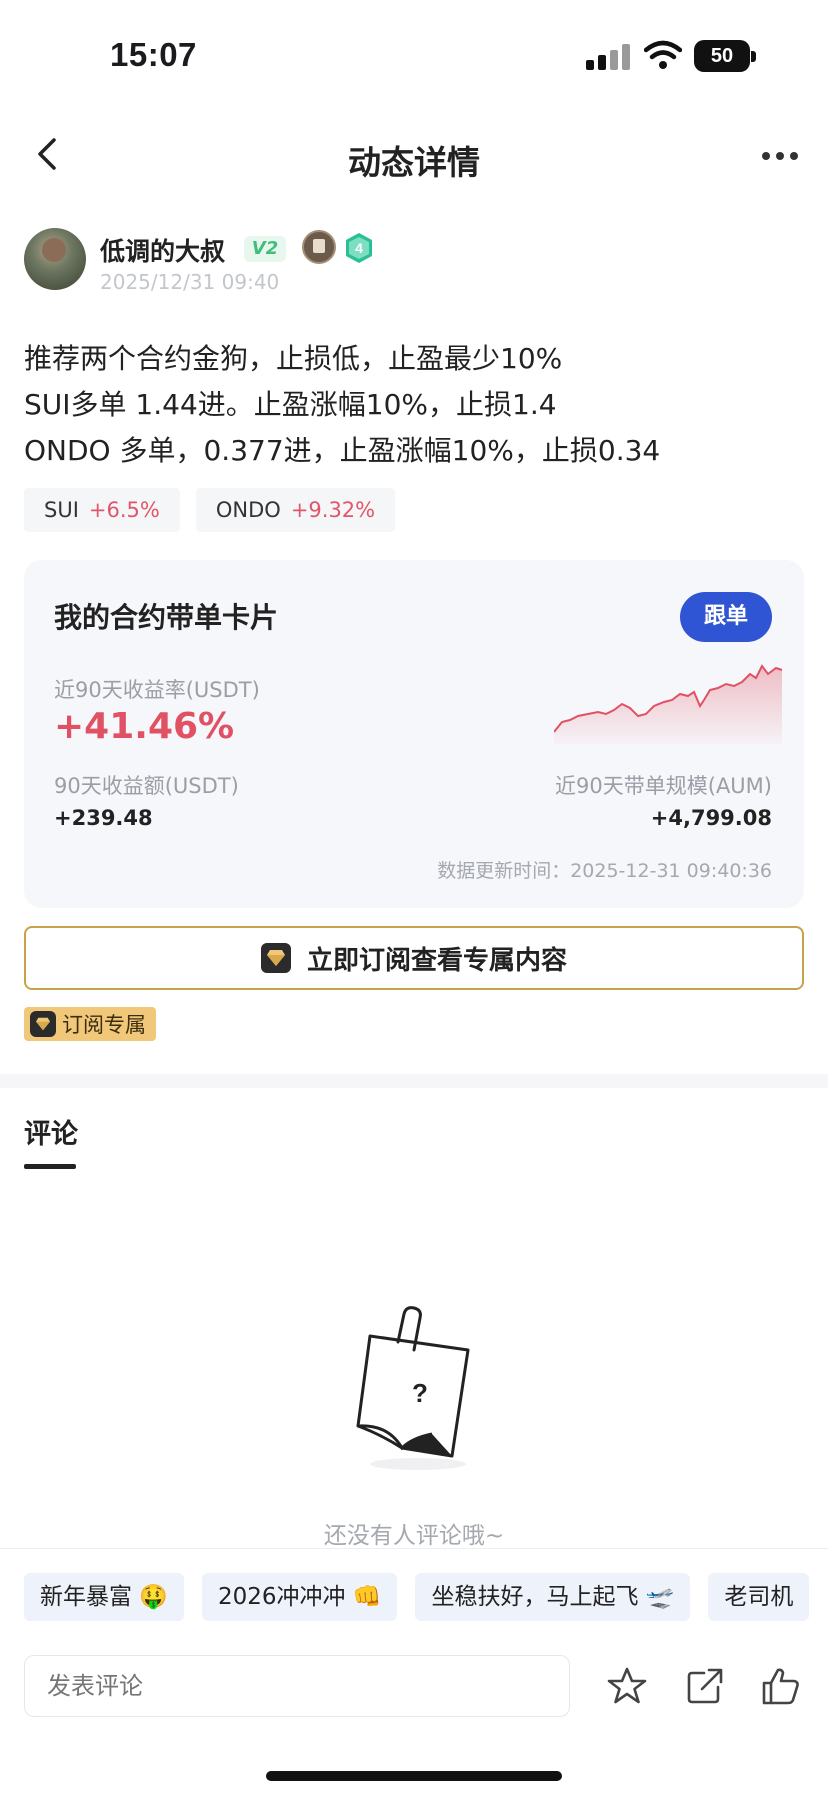  What do you see at coordinates (265, 249) in the screenshot?
I see `vip-badge: V2` at bounding box center [265, 249].